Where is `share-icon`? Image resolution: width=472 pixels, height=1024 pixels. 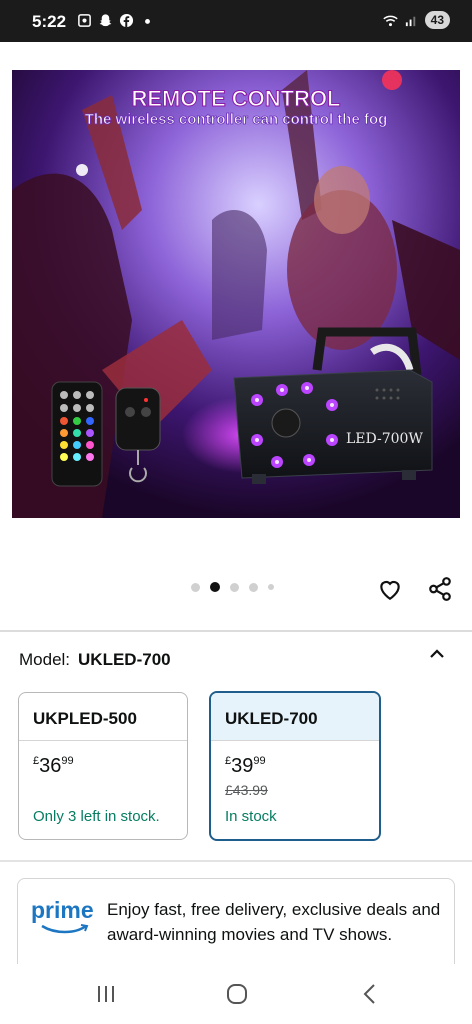
share-icon is located at coordinates (440, 589).